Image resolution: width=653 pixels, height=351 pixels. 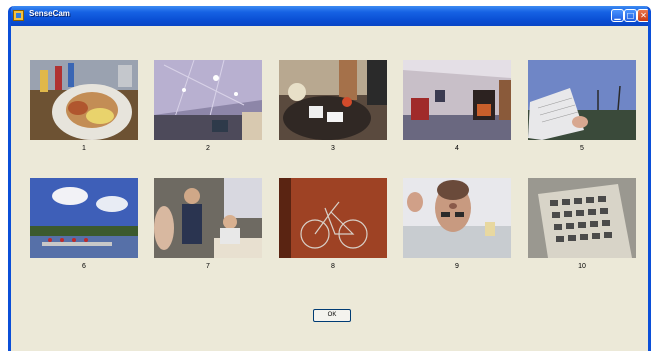 What do you see at coordinates (457, 218) in the screenshot?
I see `thumbnail-face` at bounding box center [457, 218].